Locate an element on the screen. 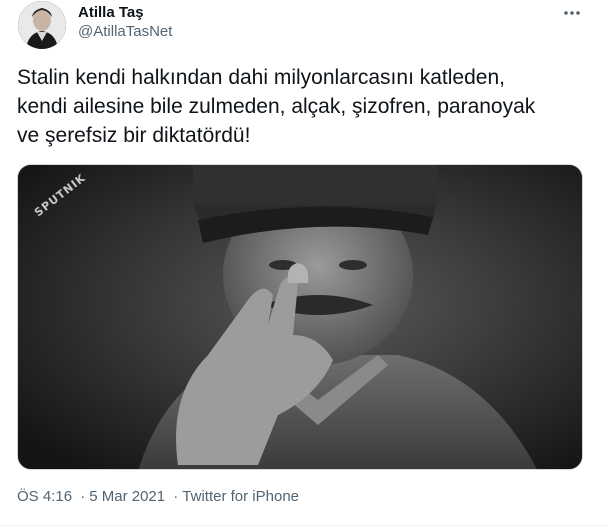 The image size is (608, 526). more-horizontal-icon is located at coordinates (572, 12).